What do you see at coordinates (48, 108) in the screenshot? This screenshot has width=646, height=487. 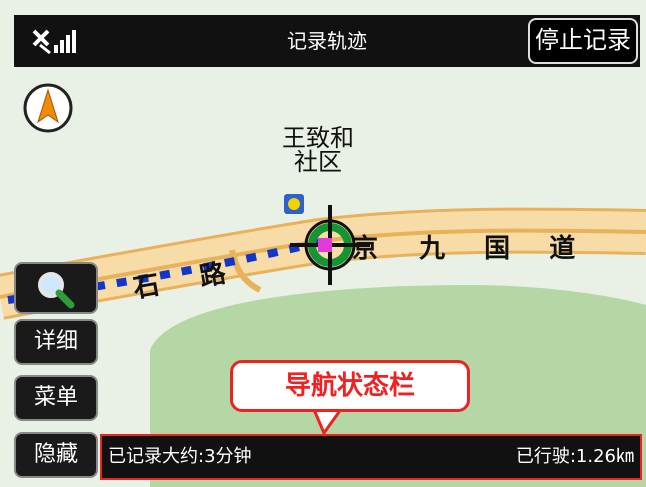 I see `compass-icon` at bounding box center [48, 108].